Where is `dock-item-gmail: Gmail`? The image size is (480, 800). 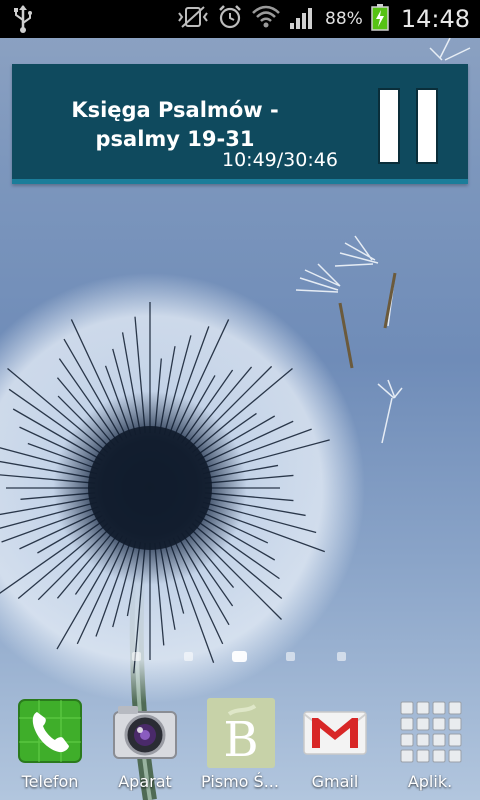 dock-item-gmail: Gmail is located at coordinates (335, 747).